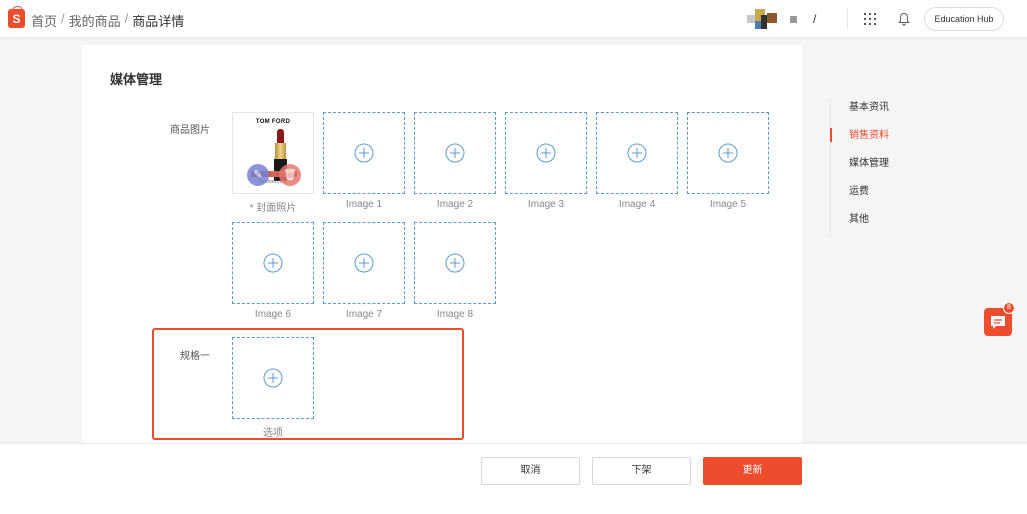 Image resolution: width=1027 pixels, height=514 pixels. What do you see at coordinates (793, 19) in the screenshot?
I see `status-square-icon` at bounding box center [793, 19].